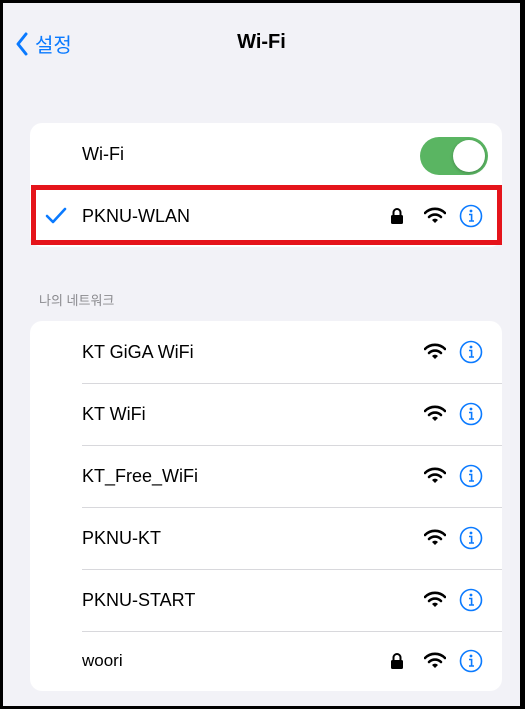  I want to click on network-name: KT_Free_WiFi, so click(140, 475).